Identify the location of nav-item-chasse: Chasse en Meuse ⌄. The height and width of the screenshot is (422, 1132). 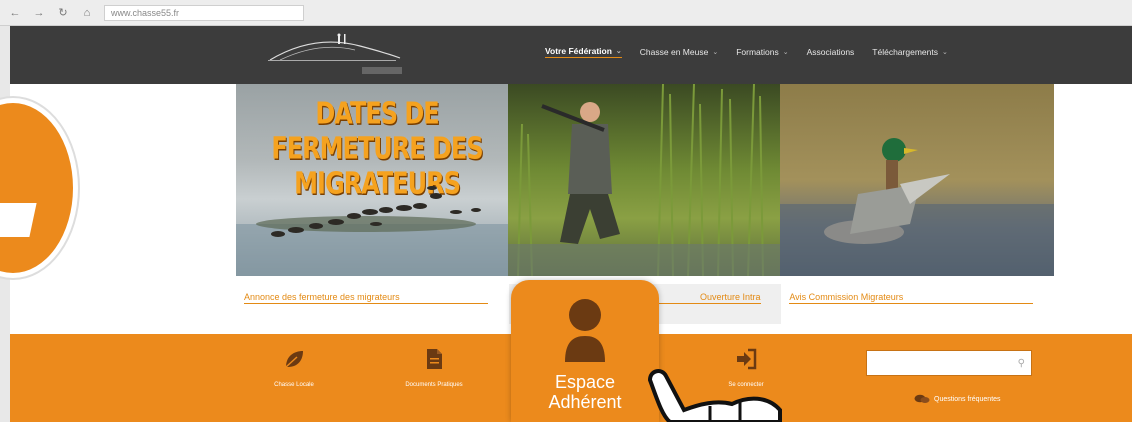
(679, 52).